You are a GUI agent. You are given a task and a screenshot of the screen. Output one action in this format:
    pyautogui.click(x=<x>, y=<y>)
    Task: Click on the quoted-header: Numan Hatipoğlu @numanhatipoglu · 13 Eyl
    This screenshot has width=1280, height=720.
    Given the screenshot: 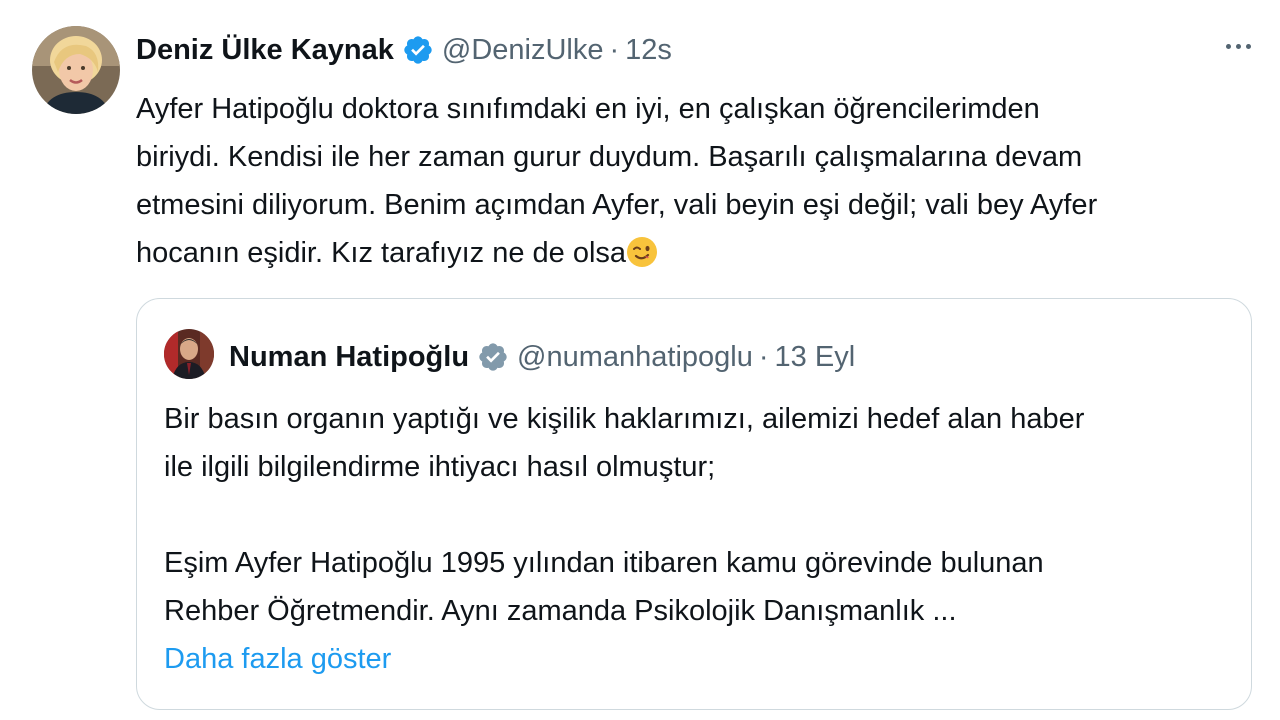 What is the action you would take?
    pyautogui.click(x=542, y=357)
    